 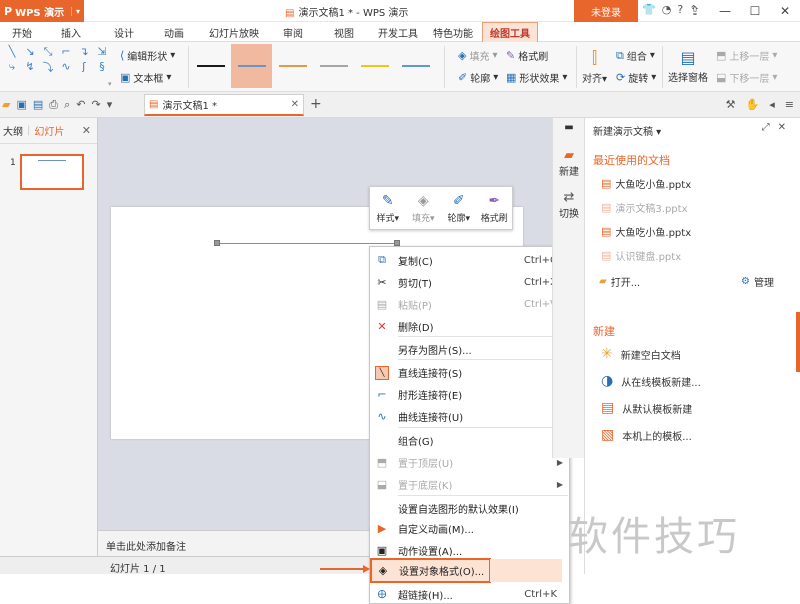 What do you see at coordinates (102, 66) in the screenshot?
I see `scribble-icon: §` at bounding box center [102, 66].